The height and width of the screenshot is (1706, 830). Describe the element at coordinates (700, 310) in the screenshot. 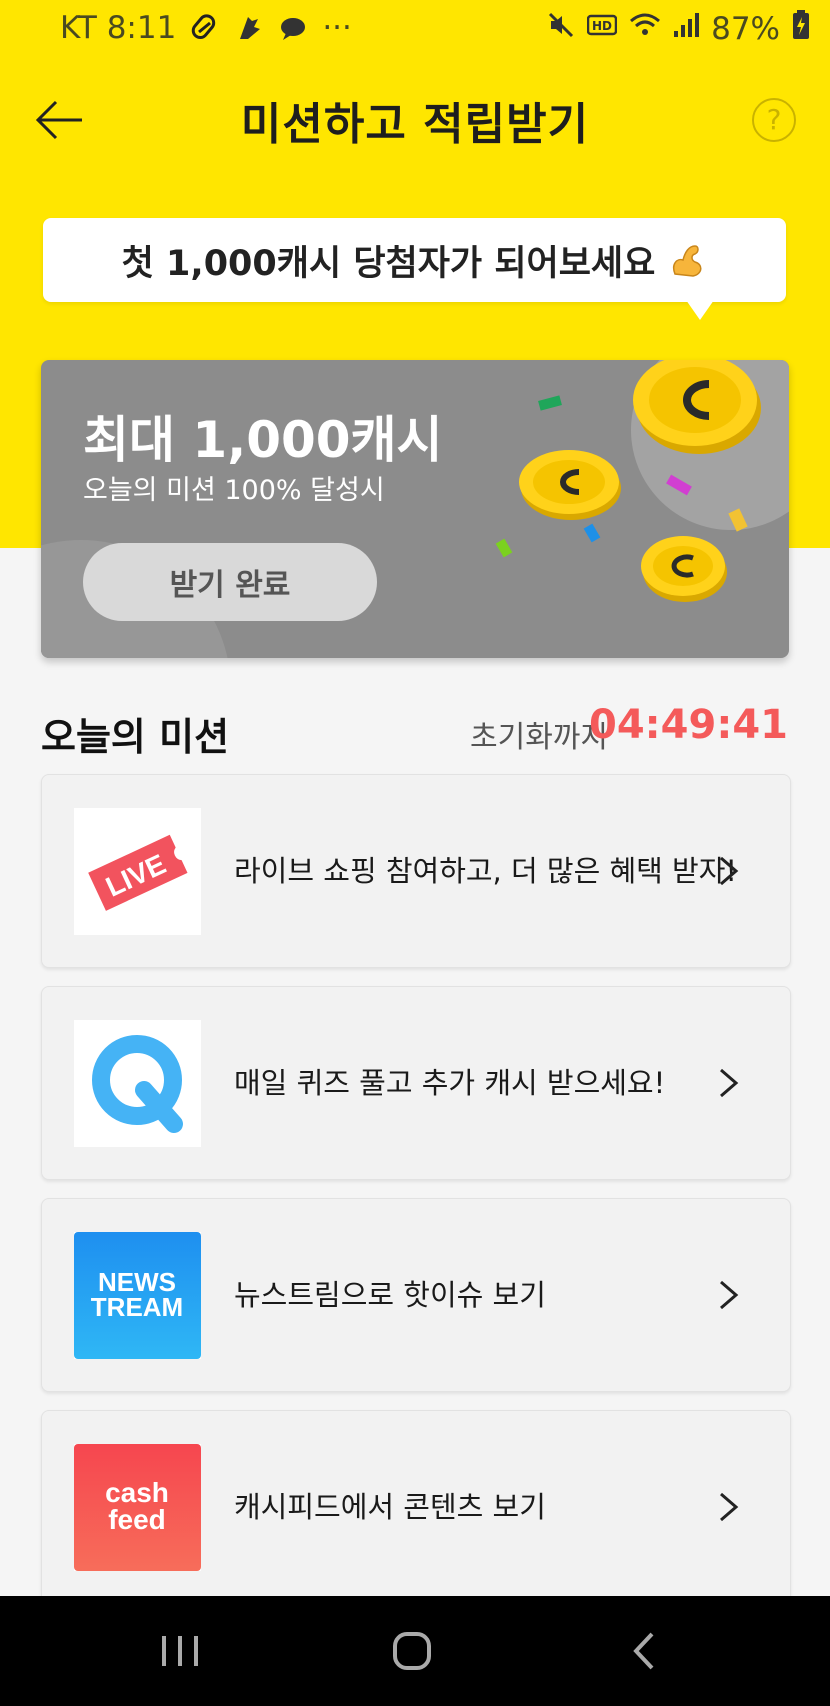

I see `promo-bubble-tail` at that location.